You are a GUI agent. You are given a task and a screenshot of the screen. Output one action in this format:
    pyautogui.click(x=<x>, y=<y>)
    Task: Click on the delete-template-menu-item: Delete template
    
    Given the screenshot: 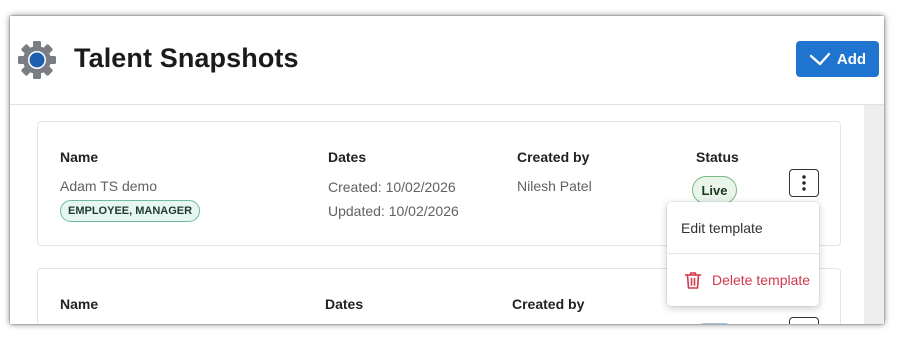 What is the action you would take?
    pyautogui.click(x=743, y=280)
    